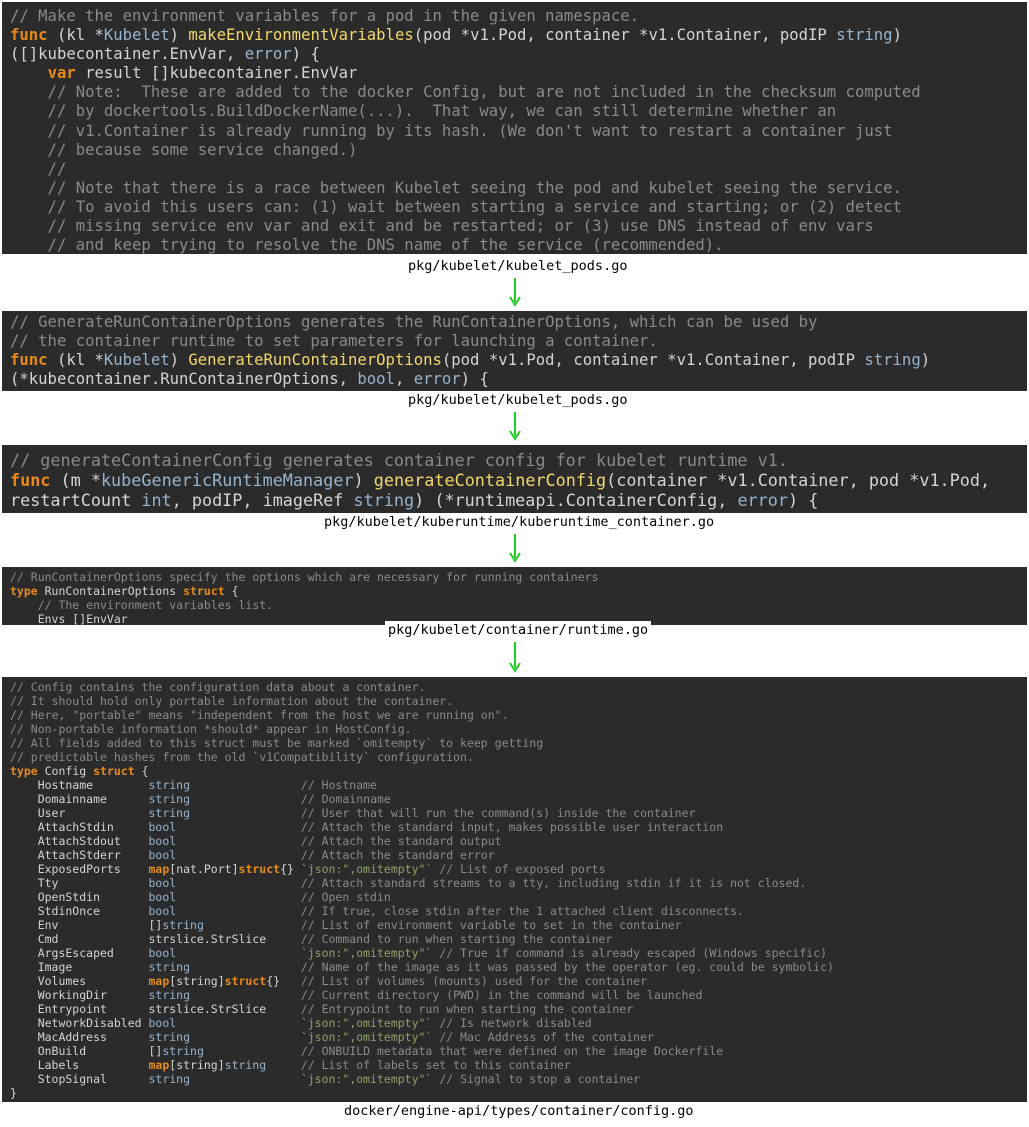  Describe the element at coordinates (518, 400) in the screenshot. I see `file-label-kubelet-pods-2: pkg/kubelet/kubelet_pods.go` at that location.